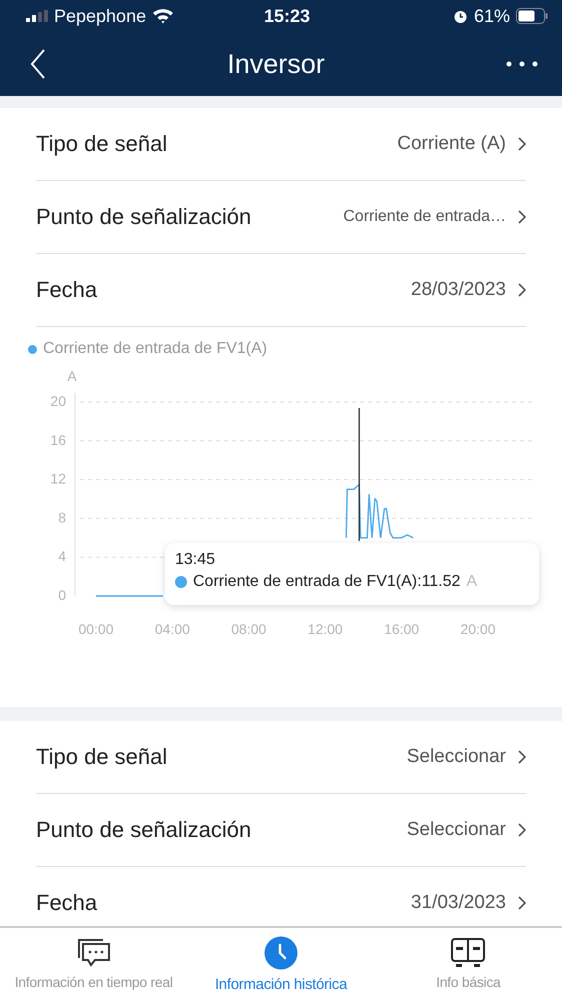 This screenshot has height=1000, width=562. I want to click on y-tick-label: 16, so click(58, 440).